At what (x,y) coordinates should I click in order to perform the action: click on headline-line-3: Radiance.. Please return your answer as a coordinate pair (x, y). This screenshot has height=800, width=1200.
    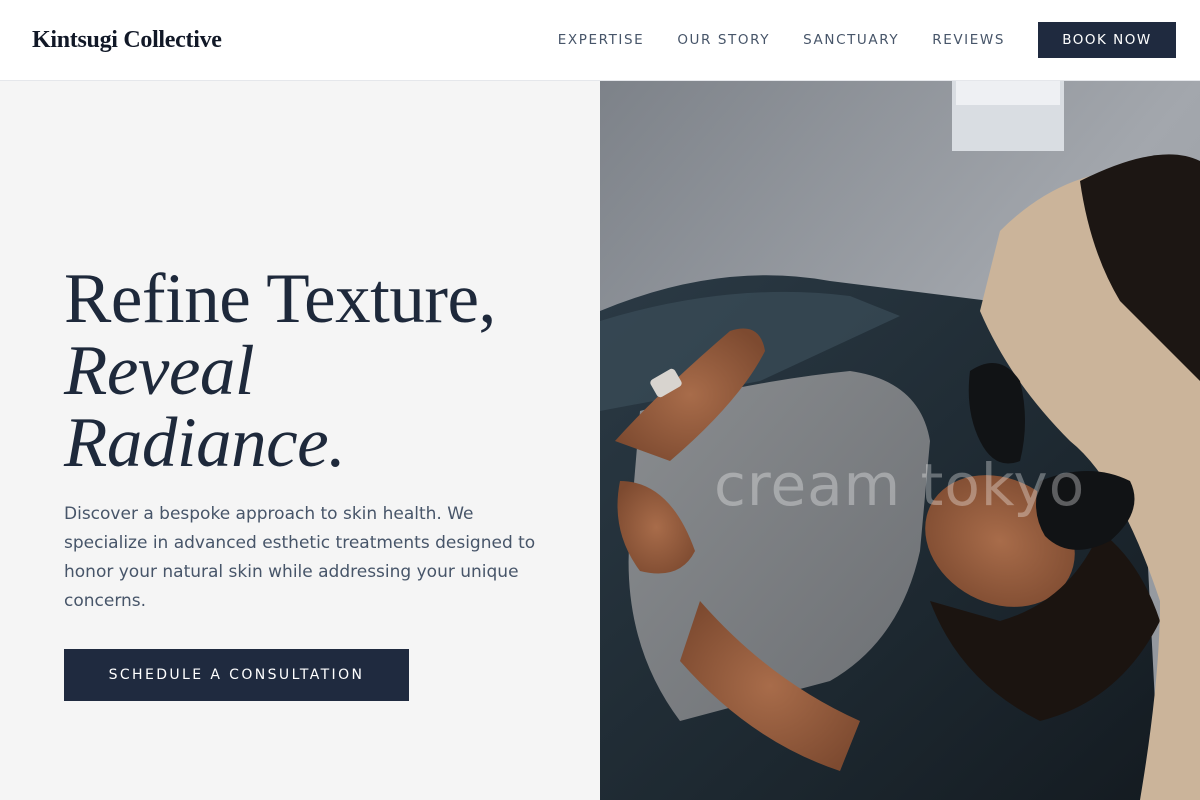
    Looking at the image, I should click on (205, 443).